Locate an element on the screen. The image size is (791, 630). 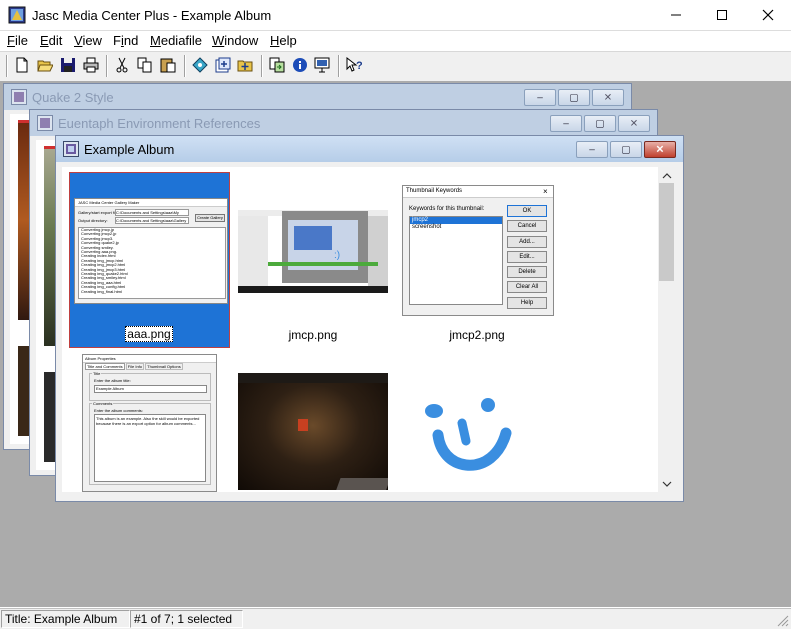
new-button is located at coordinates (22, 65).